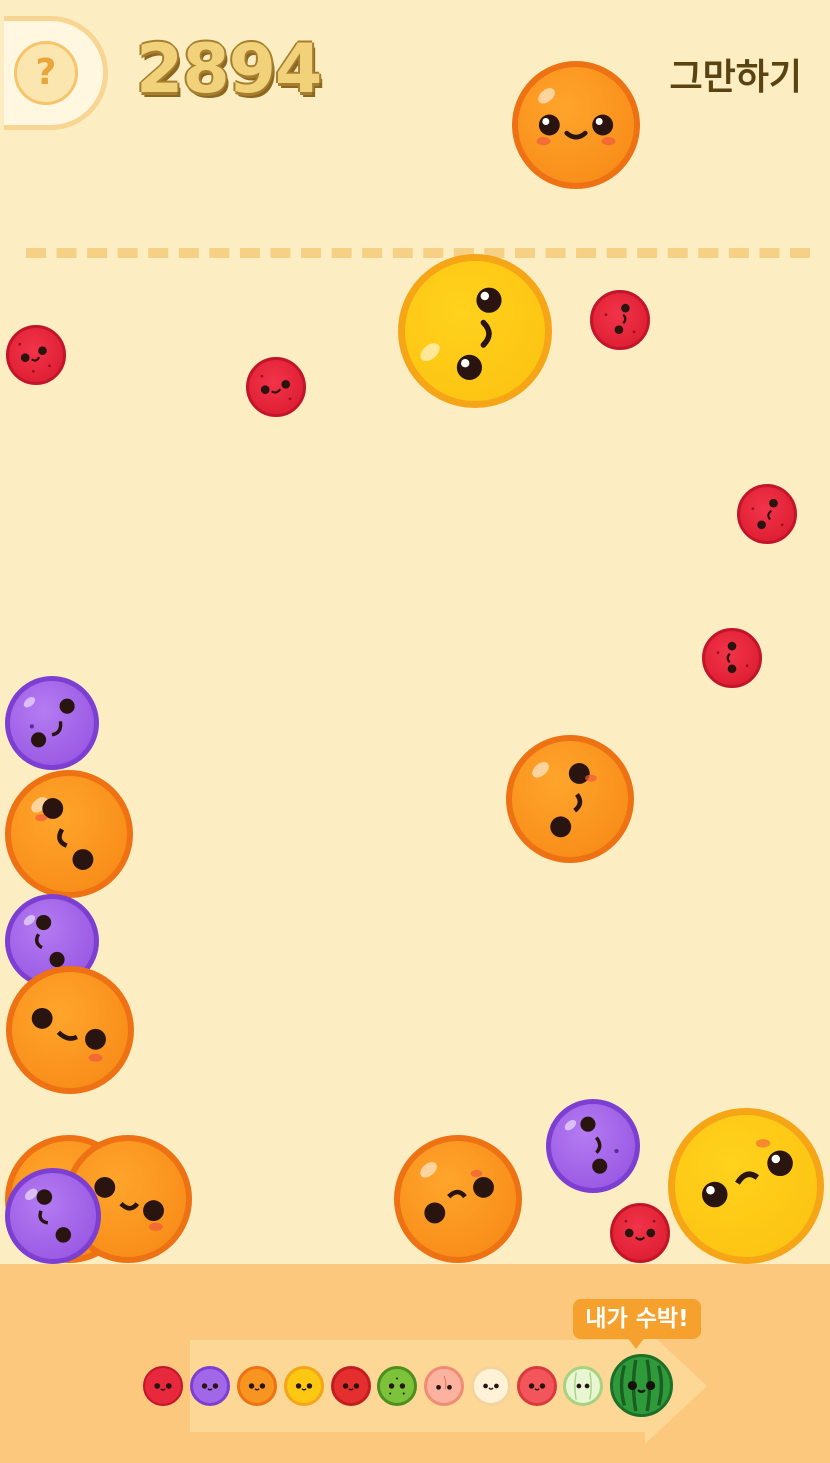  Describe the element at coordinates (583, 1386) in the screenshot. I see `evolution-melon-icon` at that location.